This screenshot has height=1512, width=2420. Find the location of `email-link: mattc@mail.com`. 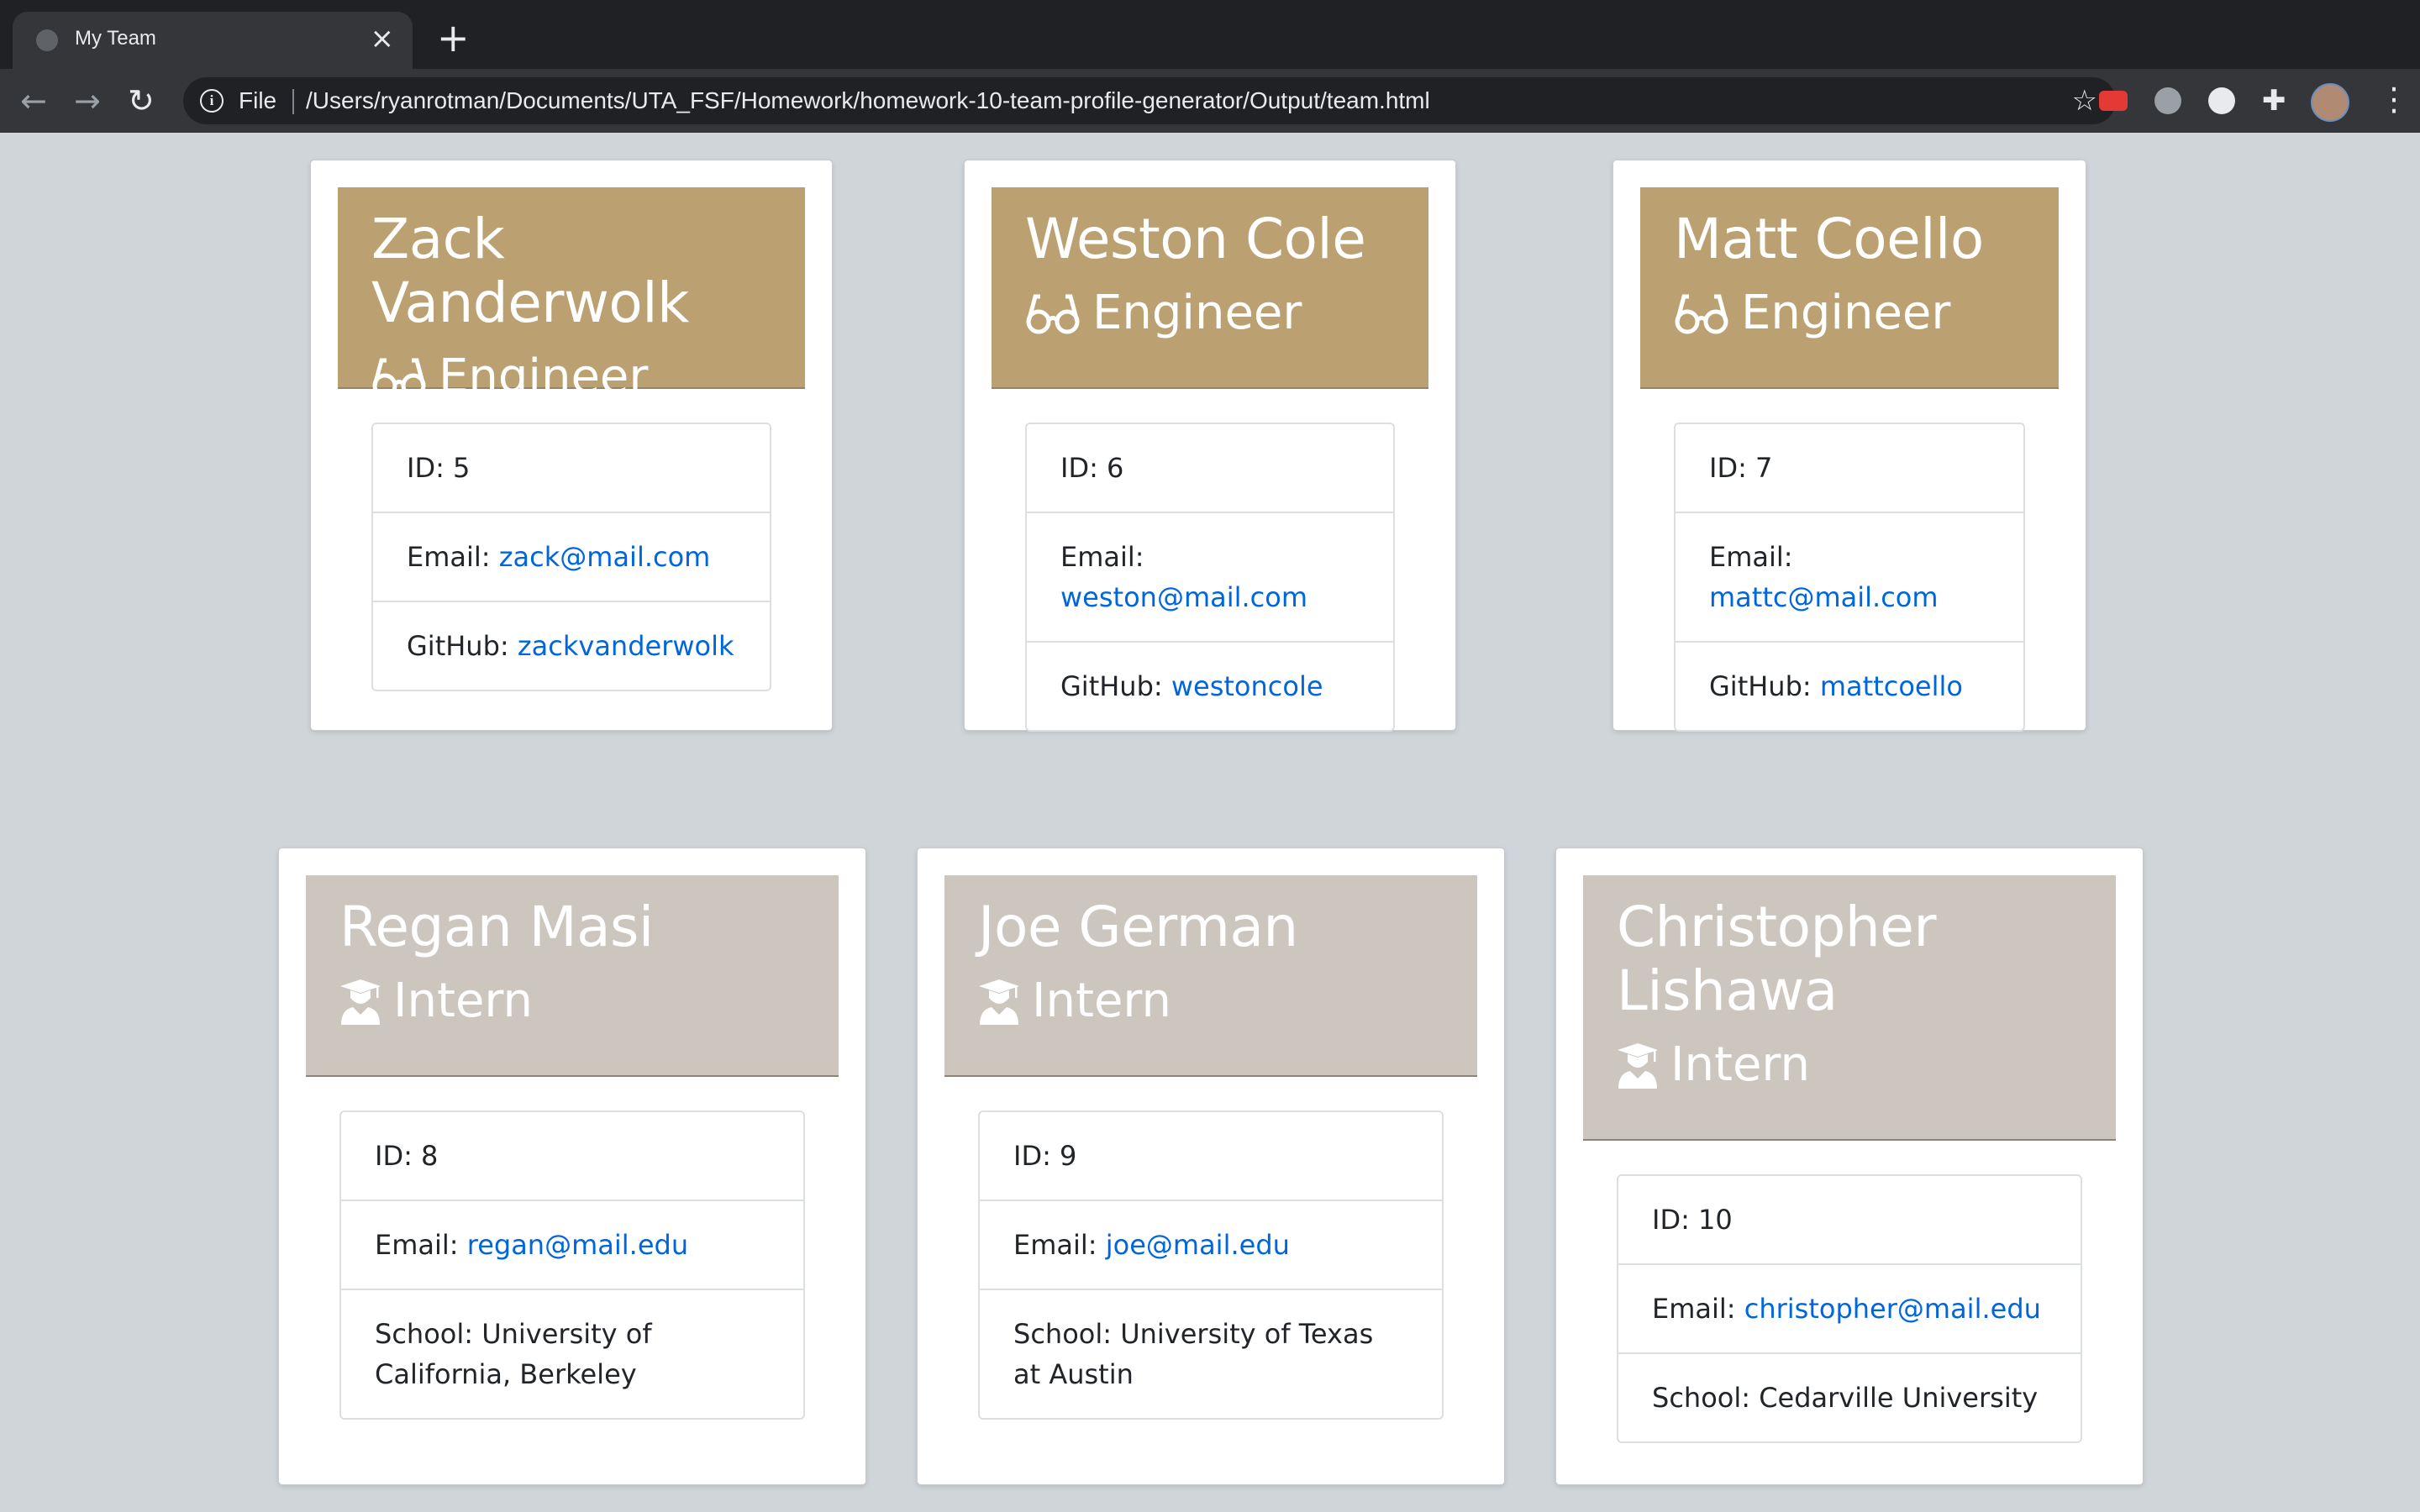

email-link: mattc@mail.com is located at coordinates (1824, 597).